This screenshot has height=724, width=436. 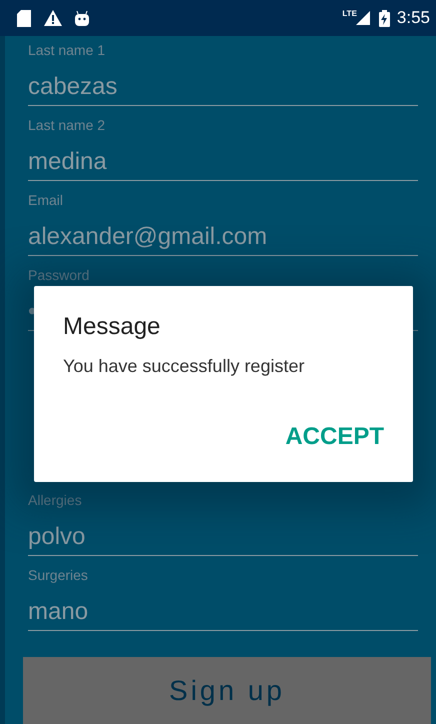 I want to click on field-label: Last name 1, so click(x=67, y=50).